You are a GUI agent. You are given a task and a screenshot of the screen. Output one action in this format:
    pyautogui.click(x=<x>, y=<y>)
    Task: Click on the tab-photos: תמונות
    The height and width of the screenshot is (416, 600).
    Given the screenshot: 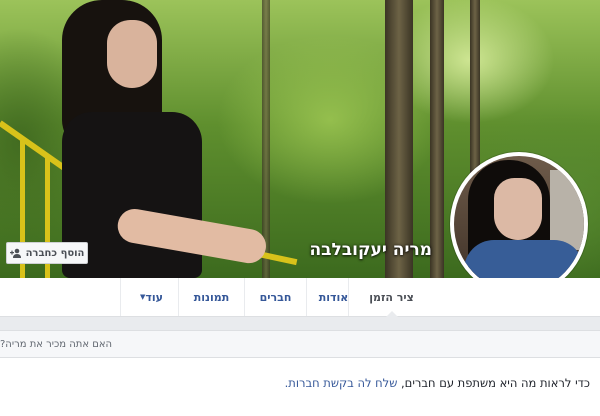 What is the action you would take?
    pyautogui.click(x=211, y=297)
    